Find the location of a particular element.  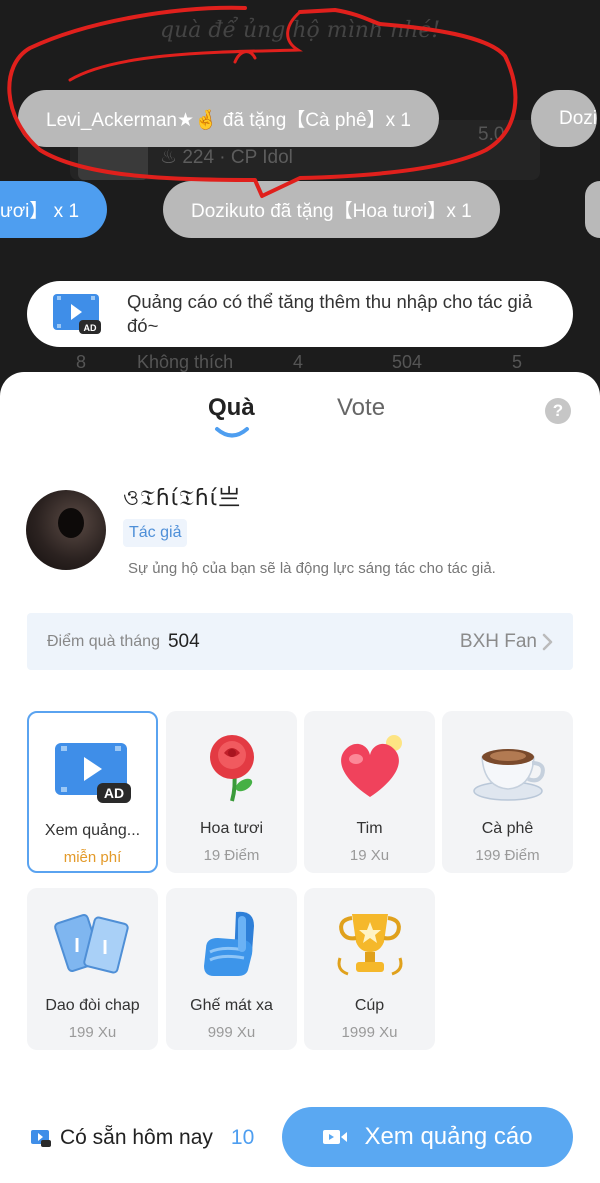

fan-ranking-link: BXH Fan is located at coordinates (506, 642).